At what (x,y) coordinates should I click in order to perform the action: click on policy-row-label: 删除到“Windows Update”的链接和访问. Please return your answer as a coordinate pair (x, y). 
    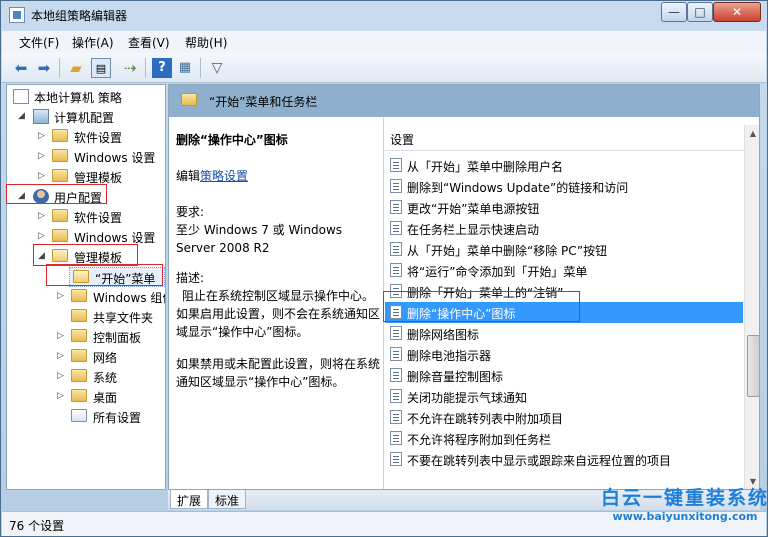
    Looking at the image, I should click on (518, 188).